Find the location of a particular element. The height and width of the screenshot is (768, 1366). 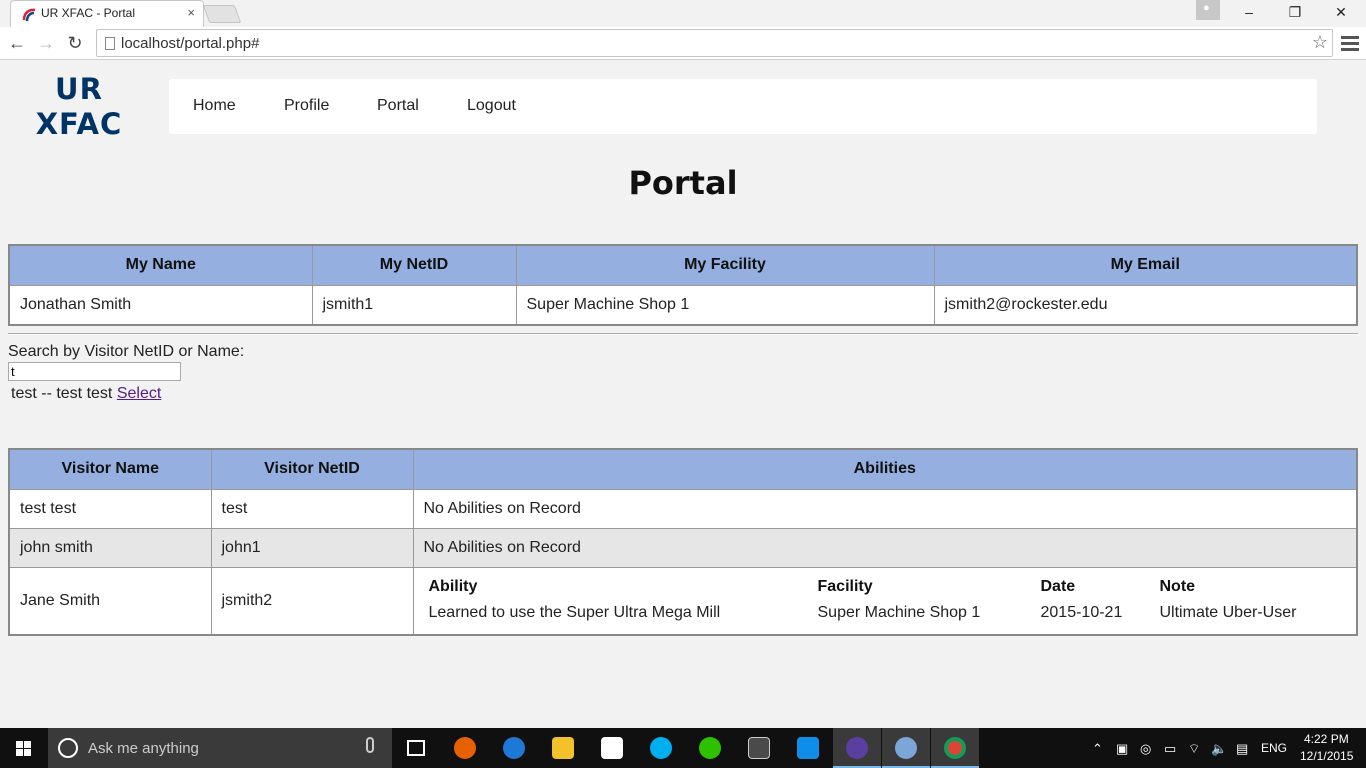

wifi-icon: ⌔ is located at coordinates (1194, 749).